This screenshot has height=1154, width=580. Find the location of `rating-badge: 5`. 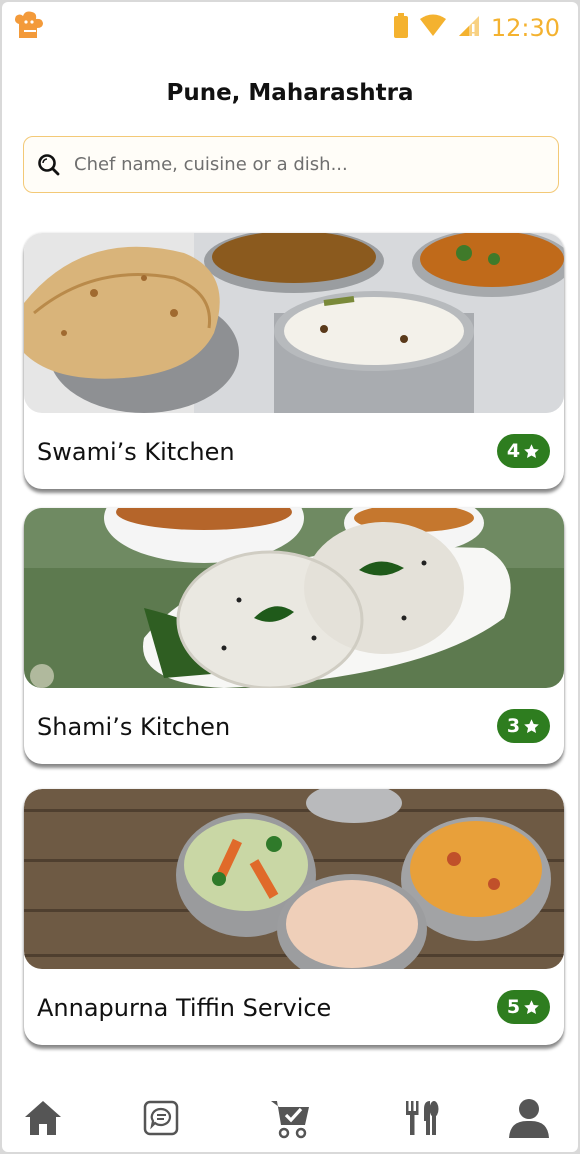

rating-badge: 5 is located at coordinates (523, 1007).